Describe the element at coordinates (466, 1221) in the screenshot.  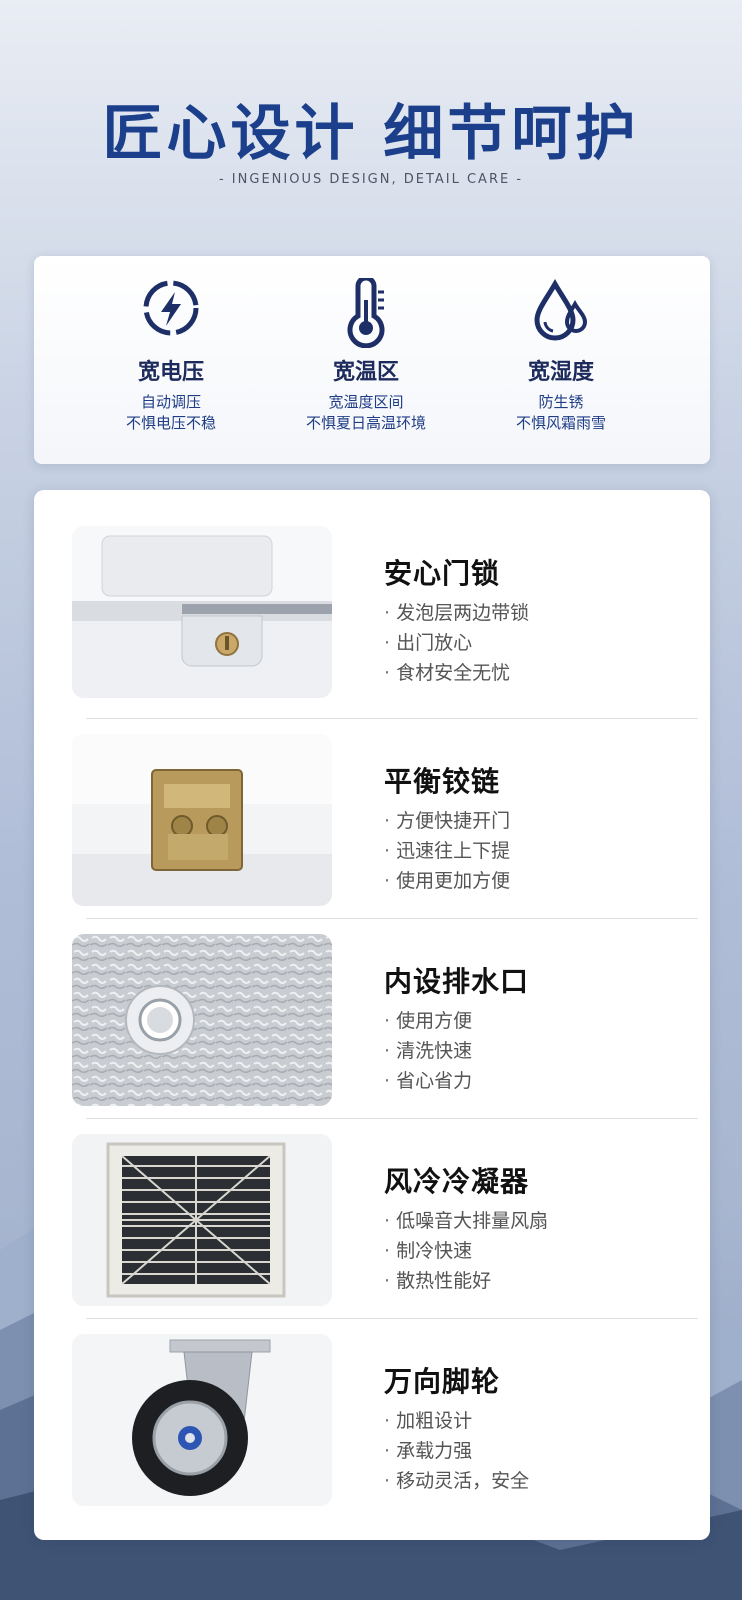
I see `detail-bullet: 低噪音大排量风扇` at that location.